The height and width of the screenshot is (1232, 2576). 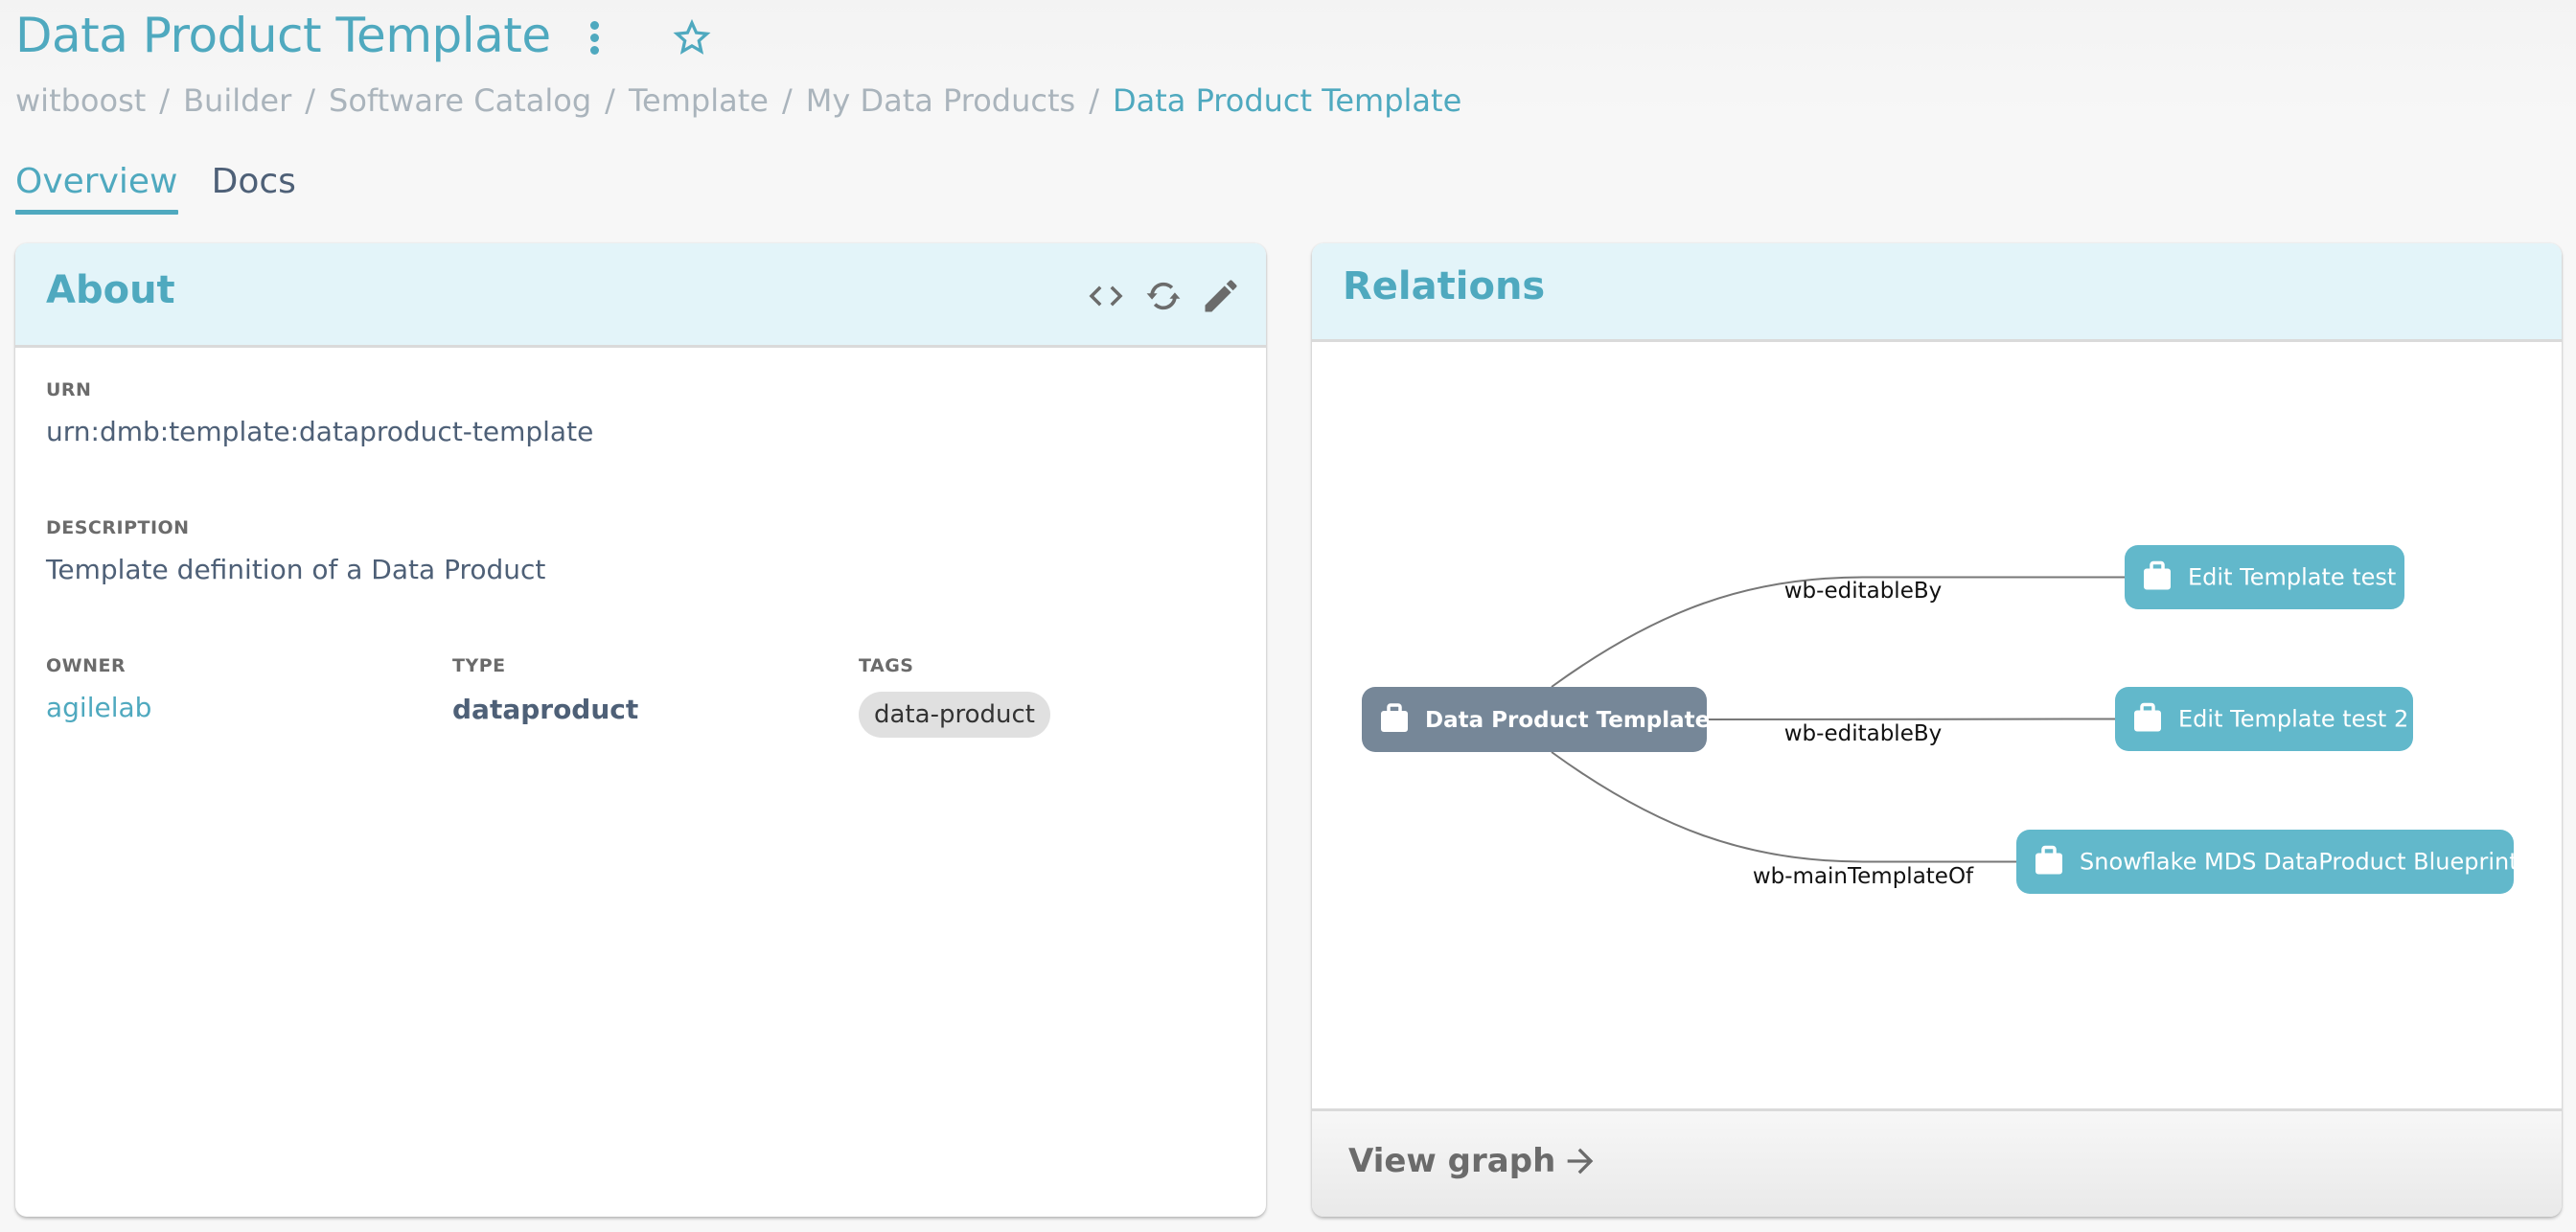 What do you see at coordinates (1452, 1161) in the screenshot?
I see `view-graph-label: View graph` at bounding box center [1452, 1161].